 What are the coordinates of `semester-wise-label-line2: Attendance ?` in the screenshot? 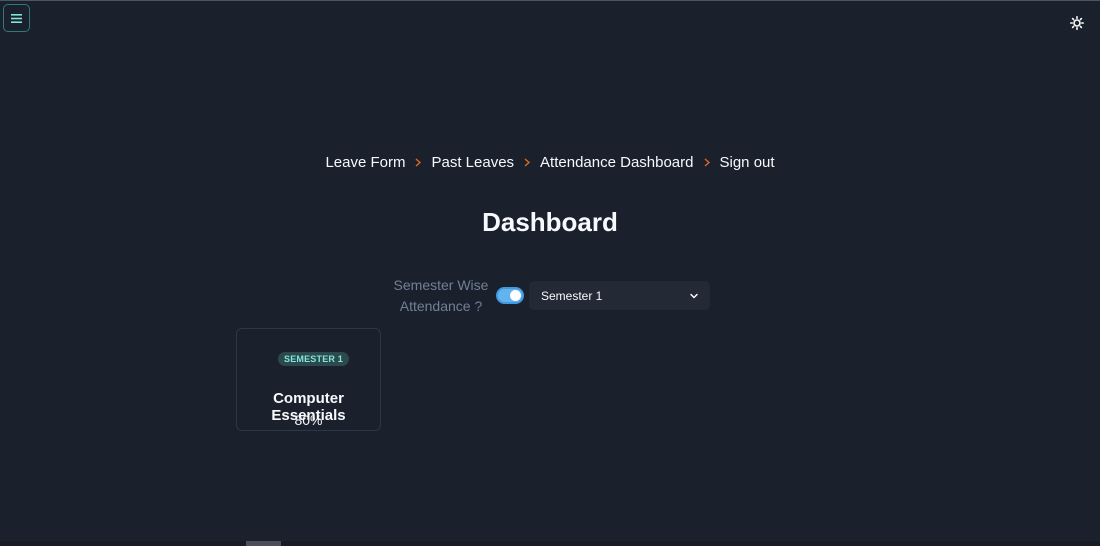 It's located at (441, 306).